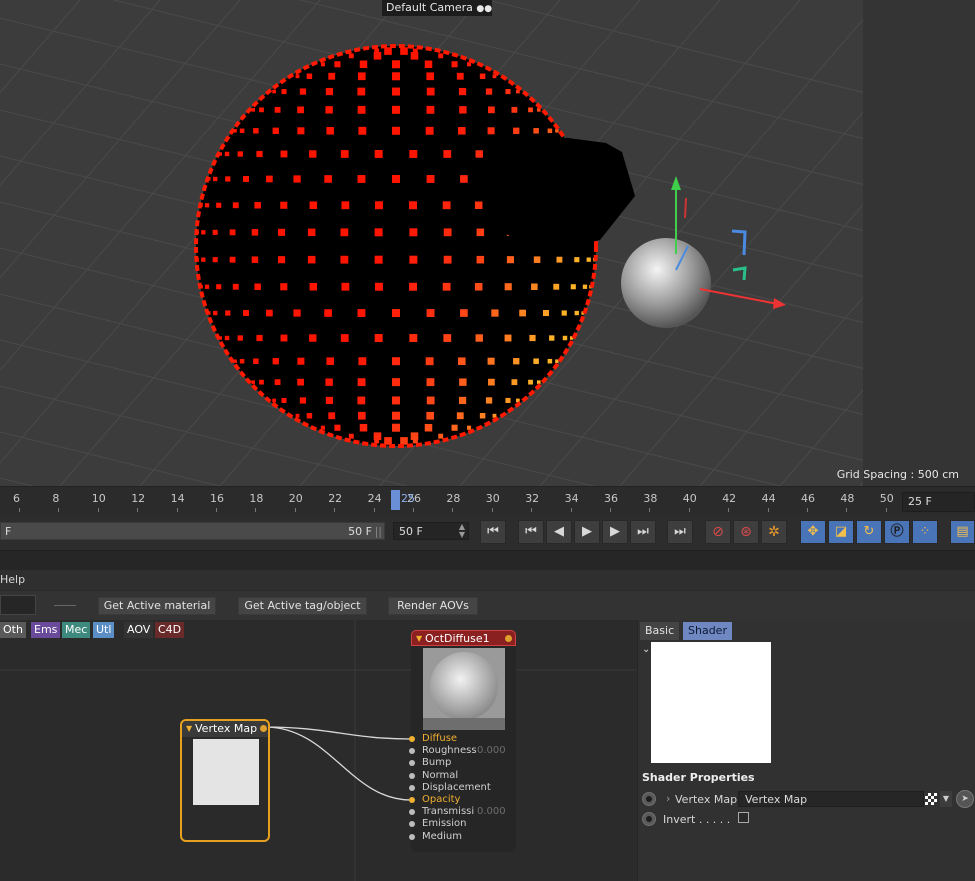 The image size is (975, 881). I want to click on oct-diffuse-node-header: ▼ OctDiffuse1, so click(463, 638).